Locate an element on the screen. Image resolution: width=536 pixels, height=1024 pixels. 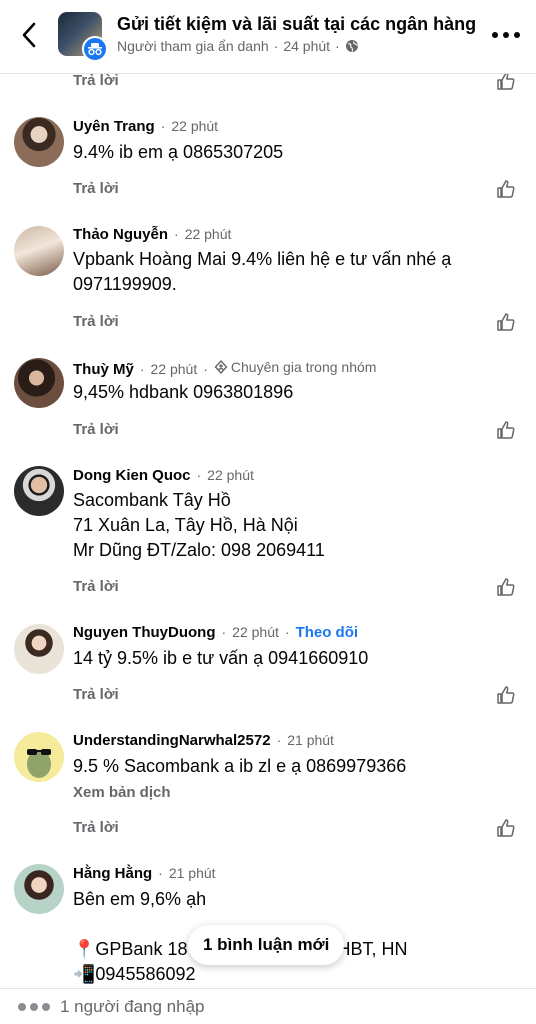
expert-badge-label: Chuyên gia trong nhóm is located at coordinates (303, 367).